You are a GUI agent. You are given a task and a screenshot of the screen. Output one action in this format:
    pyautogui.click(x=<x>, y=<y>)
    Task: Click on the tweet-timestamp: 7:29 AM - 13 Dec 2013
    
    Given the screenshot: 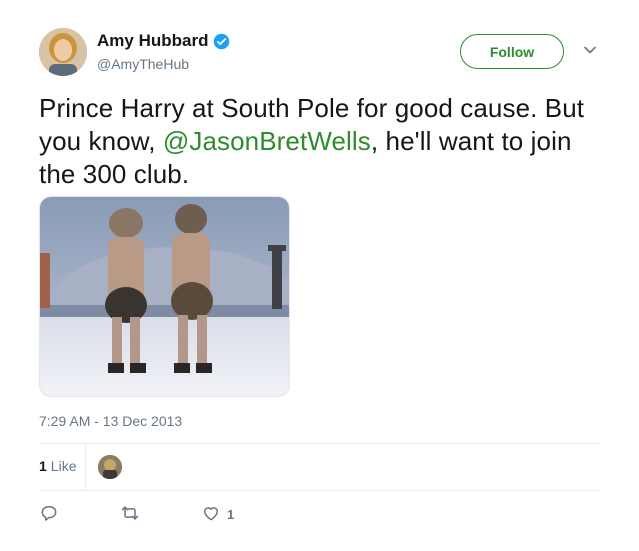 What is the action you would take?
    pyautogui.click(x=110, y=421)
    